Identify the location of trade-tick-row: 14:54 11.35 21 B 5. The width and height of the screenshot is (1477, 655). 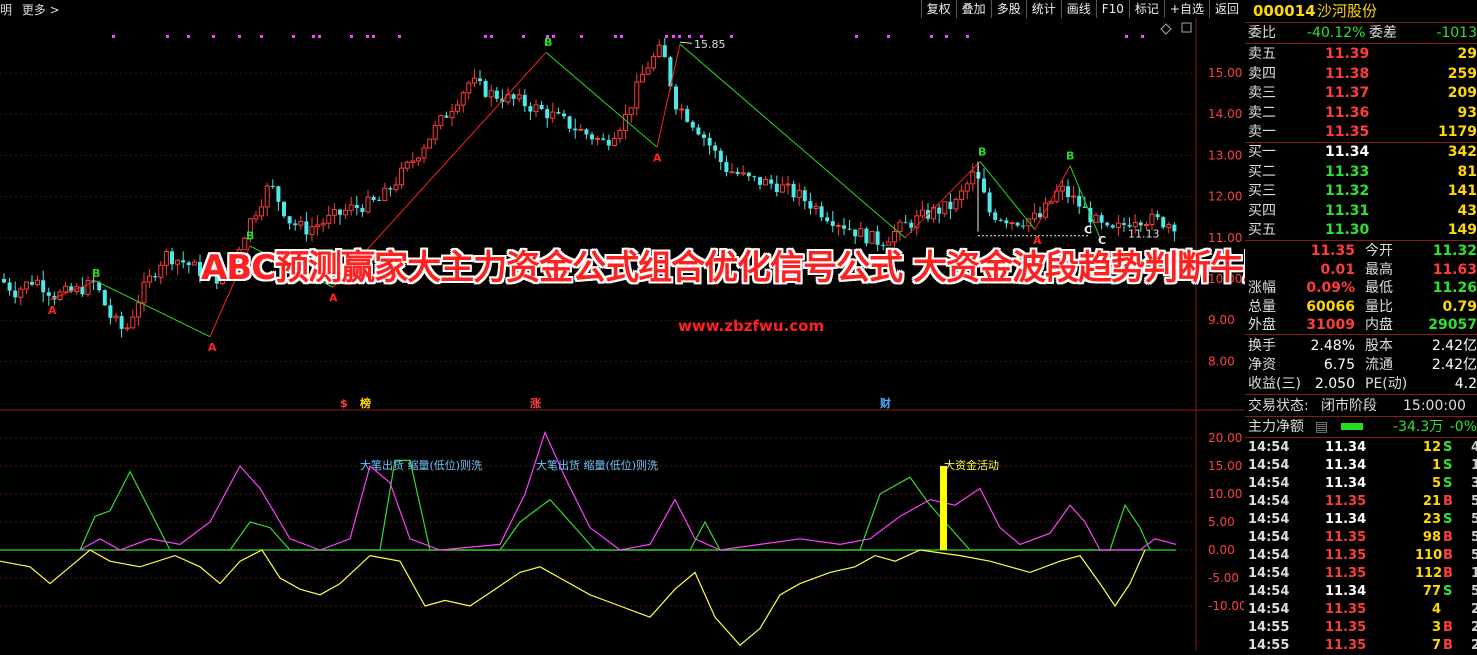
(1361, 502).